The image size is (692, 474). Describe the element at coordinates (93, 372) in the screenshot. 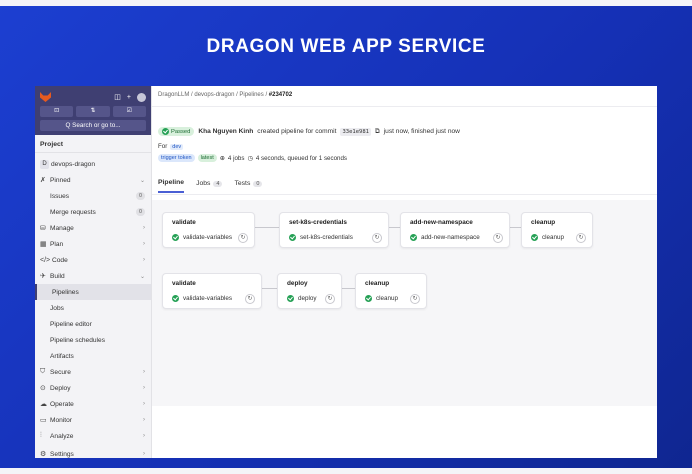

I see `sidebar-item-secure: ⛉ Secure ›` at that location.